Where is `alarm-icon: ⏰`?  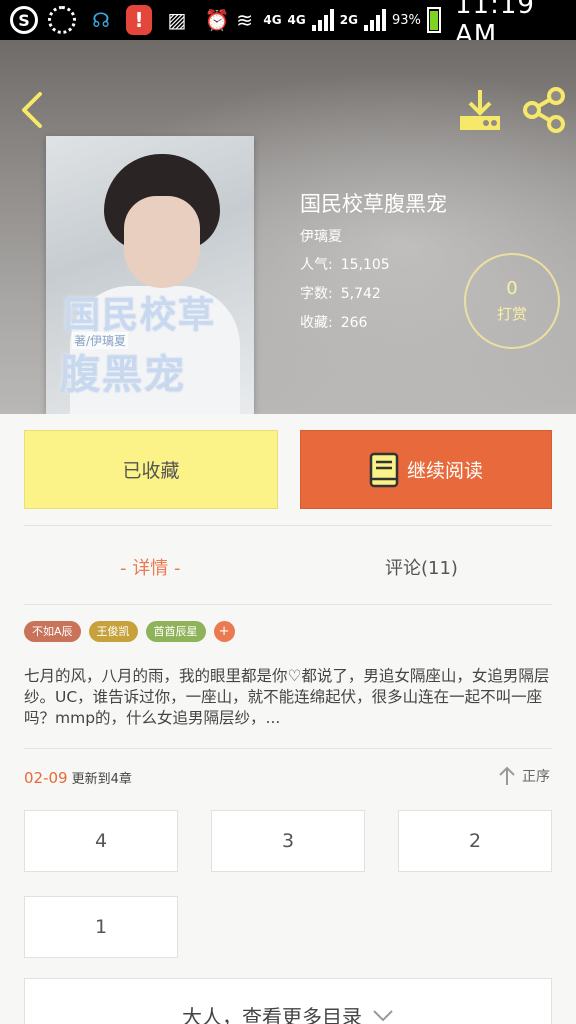
alarm-icon: ⏰ is located at coordinates (217, 20).